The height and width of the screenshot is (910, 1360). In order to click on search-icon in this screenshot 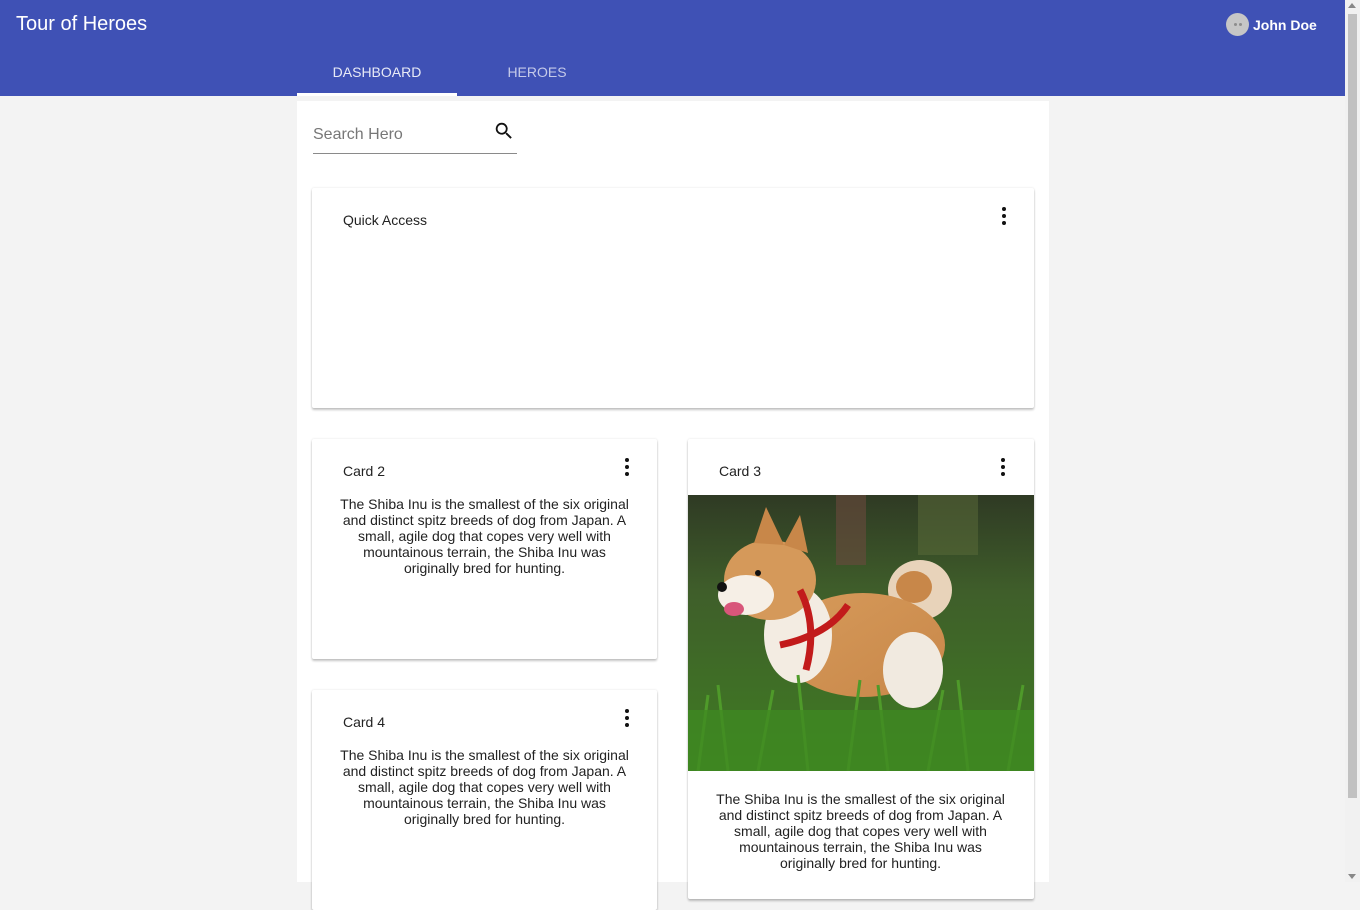, I will do `click(504, 133)`.